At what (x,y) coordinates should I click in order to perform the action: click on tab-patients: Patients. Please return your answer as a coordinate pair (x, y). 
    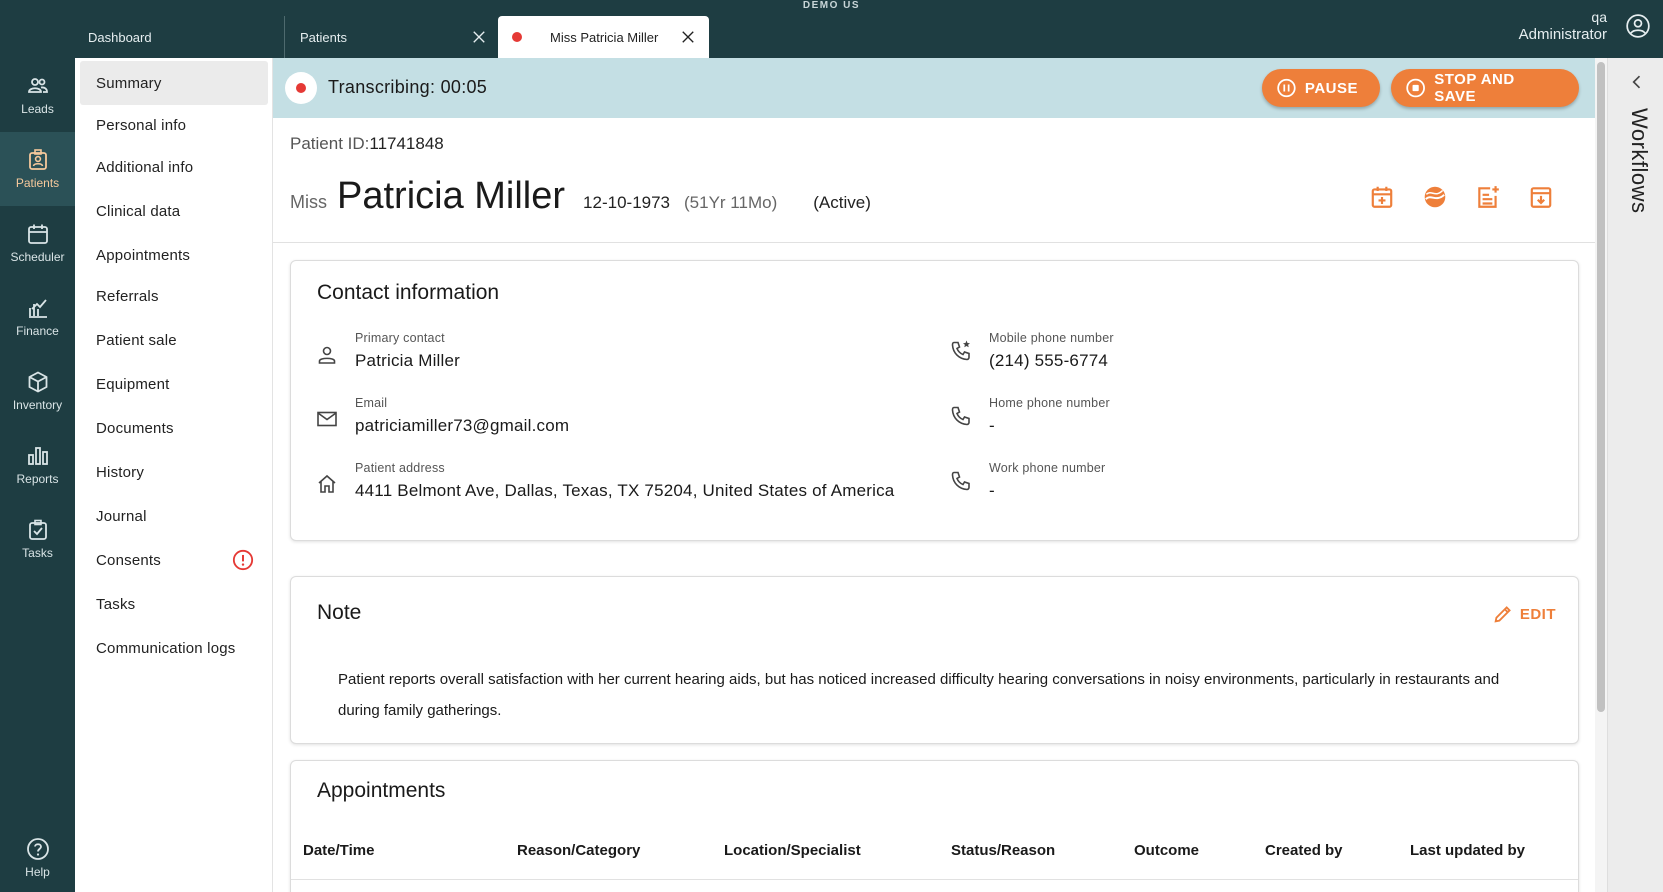
    Looking at the image, I should click on (391, 37).